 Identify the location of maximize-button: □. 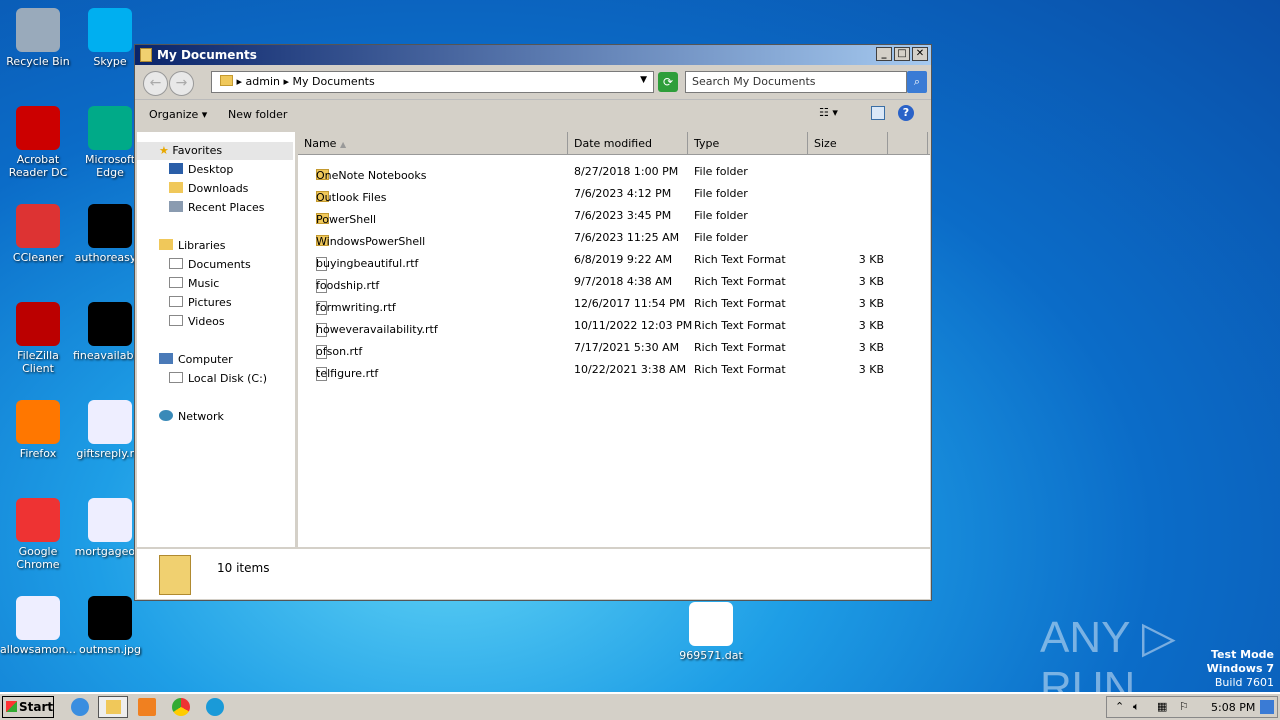
(902, 54).